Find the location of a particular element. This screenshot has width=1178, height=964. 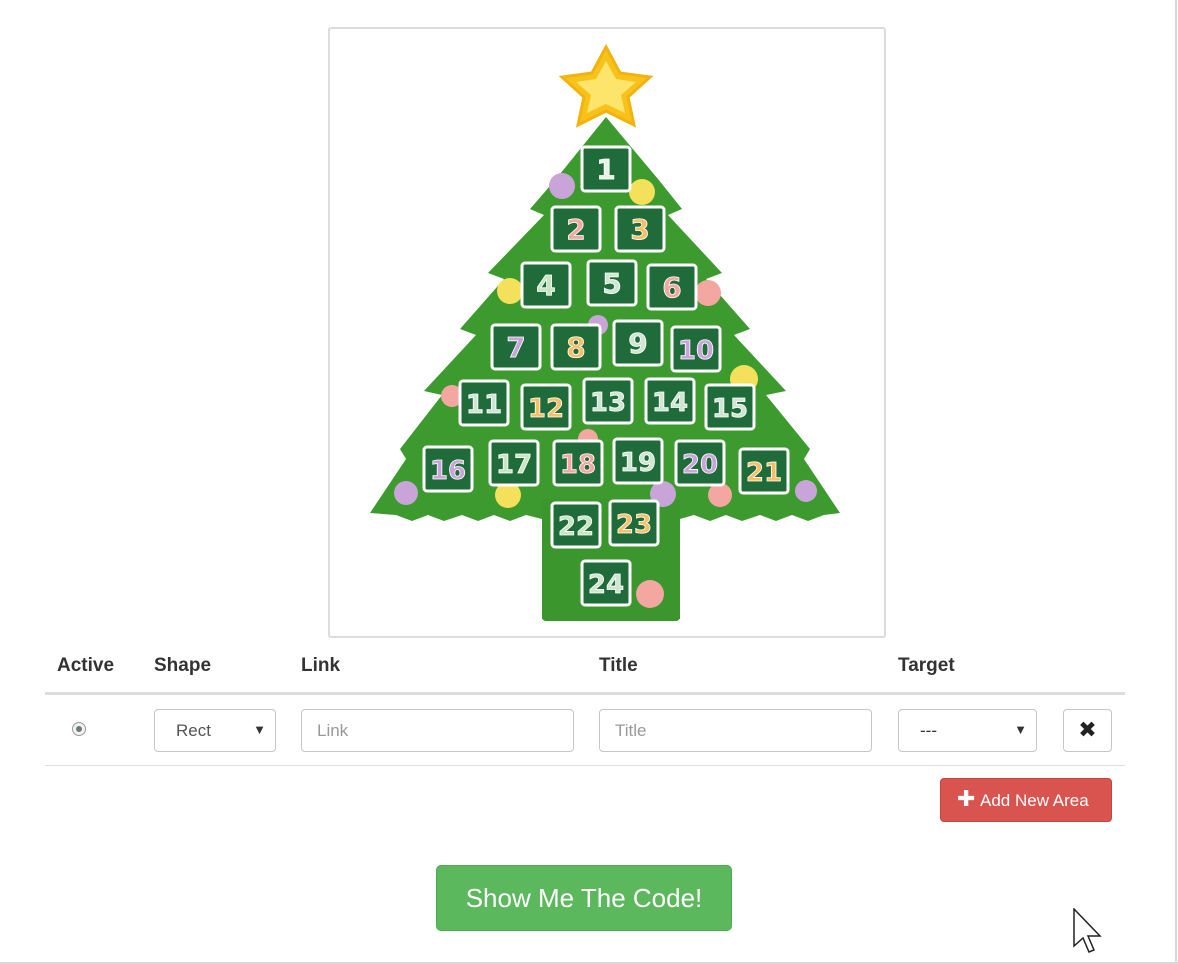

advent-box-number: 4 is located at coordinates (545, 285).